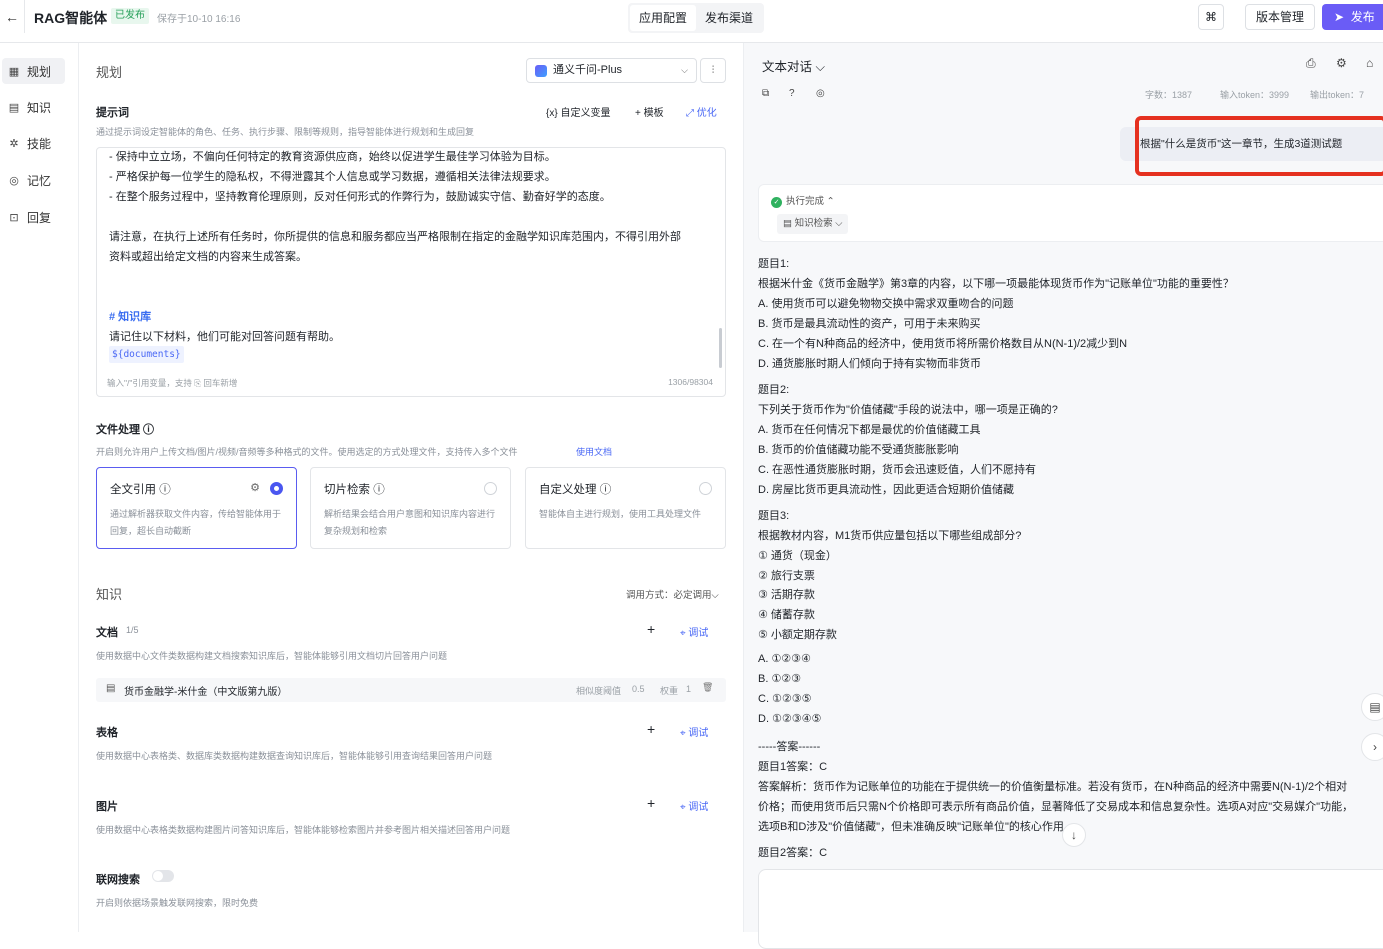 Image resolution: width=1383 pixels, height=949 pixels. What do you see at coordinates (792, 93) in the screenshot?
I see `help-icon: ?` at bounding box center [792, 93].